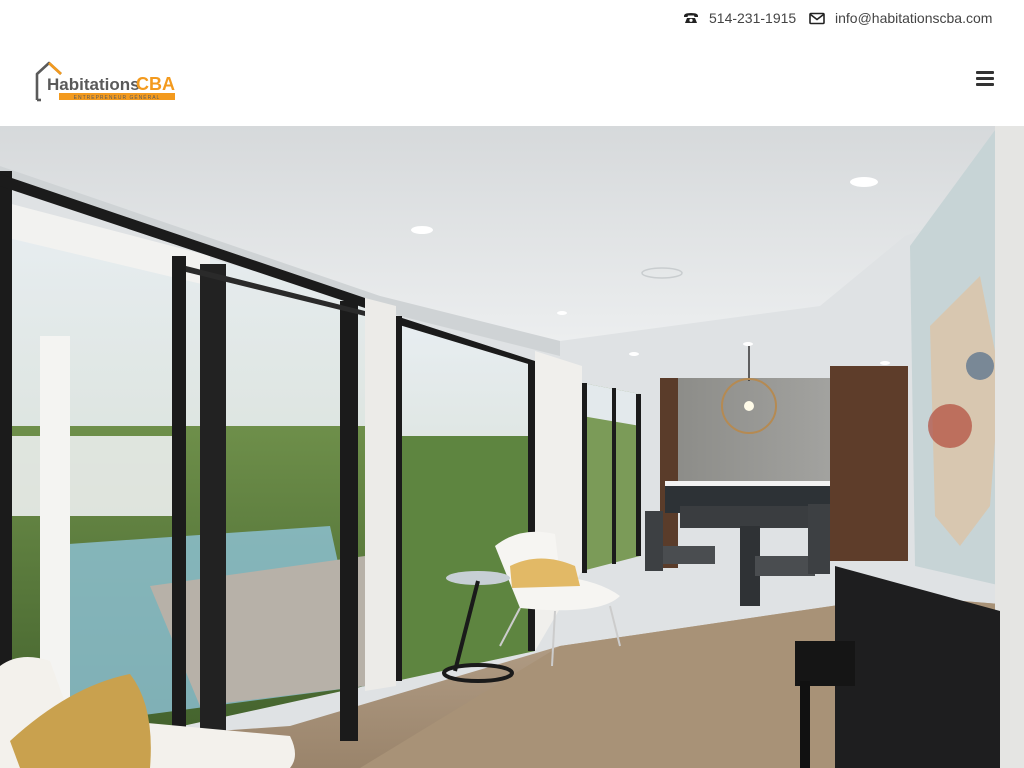 The height and width of the screenshot is (768, 1024). I want to click on email-address: info@habitationscba.com, so click(914, 18).